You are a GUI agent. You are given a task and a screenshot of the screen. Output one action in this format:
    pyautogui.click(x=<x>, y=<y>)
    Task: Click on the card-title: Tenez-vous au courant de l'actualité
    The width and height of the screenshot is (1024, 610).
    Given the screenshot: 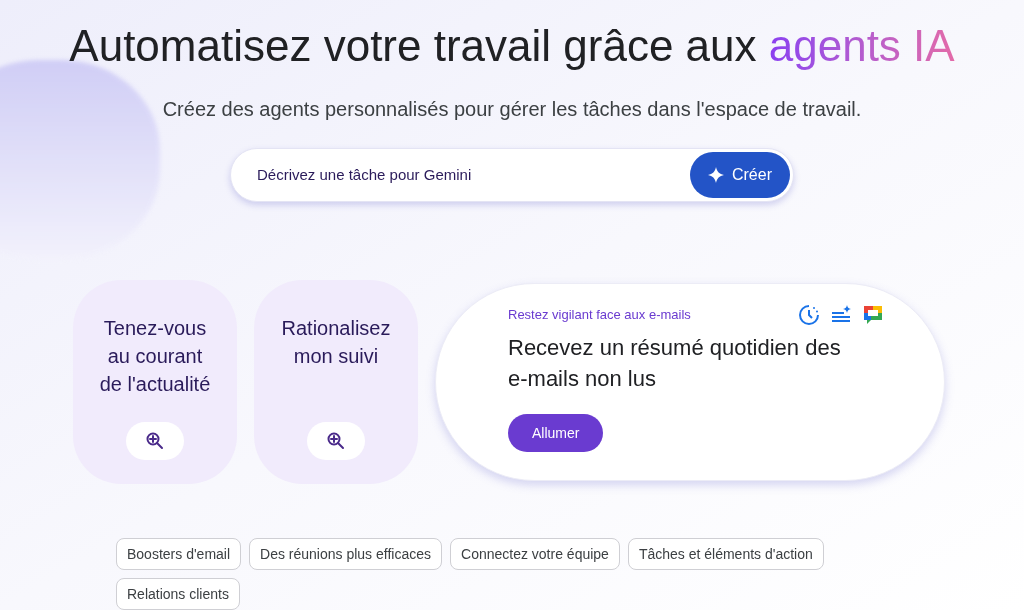 What is the action you would take?
    pyautogui.click(x=155, y=356)
    